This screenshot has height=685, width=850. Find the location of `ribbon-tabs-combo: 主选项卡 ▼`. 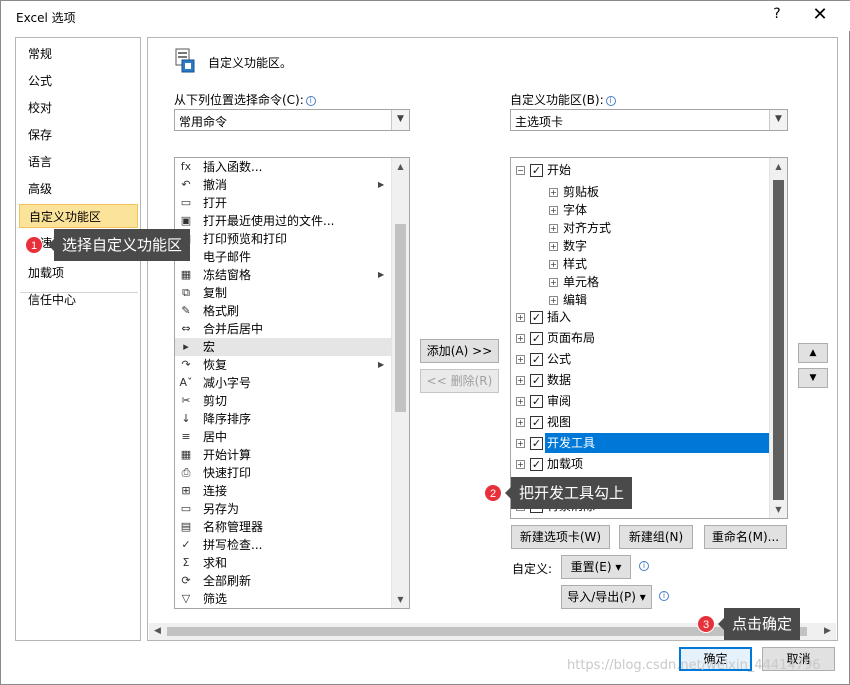

ribbon-tabs-combo: 主选项卡 ▼ is located at coordinates (649, 120).